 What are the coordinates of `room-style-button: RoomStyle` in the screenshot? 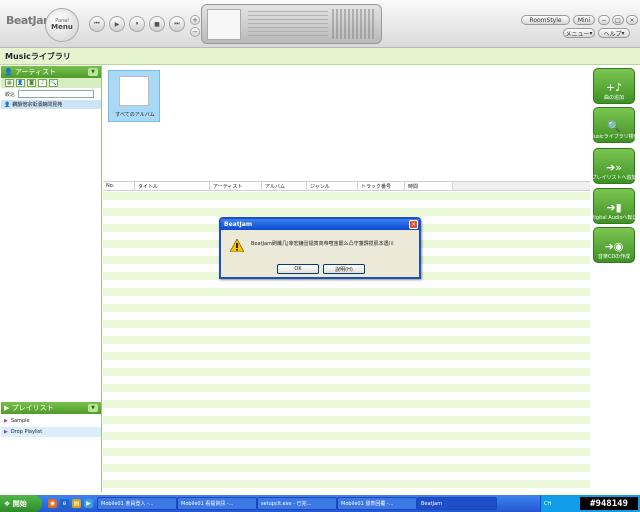 It's located at (545, 20).